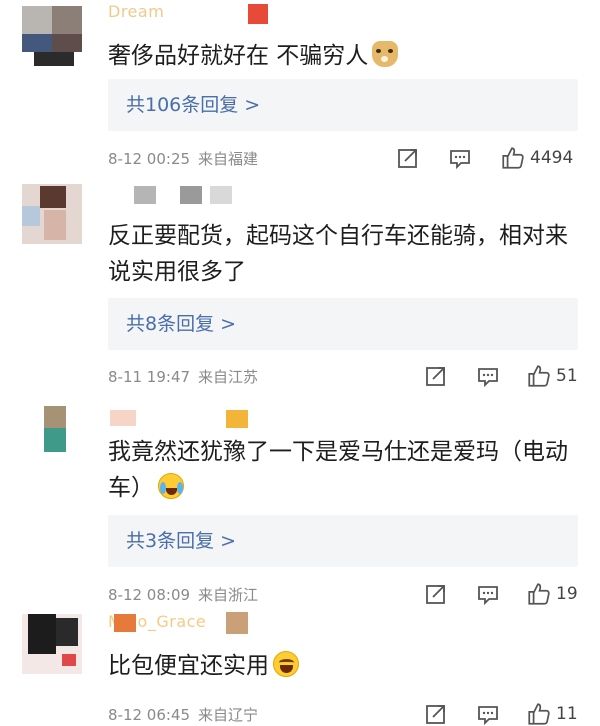  I want to click on comment-meta: 8-12 08:09 来自浙江, so click(183, 594).